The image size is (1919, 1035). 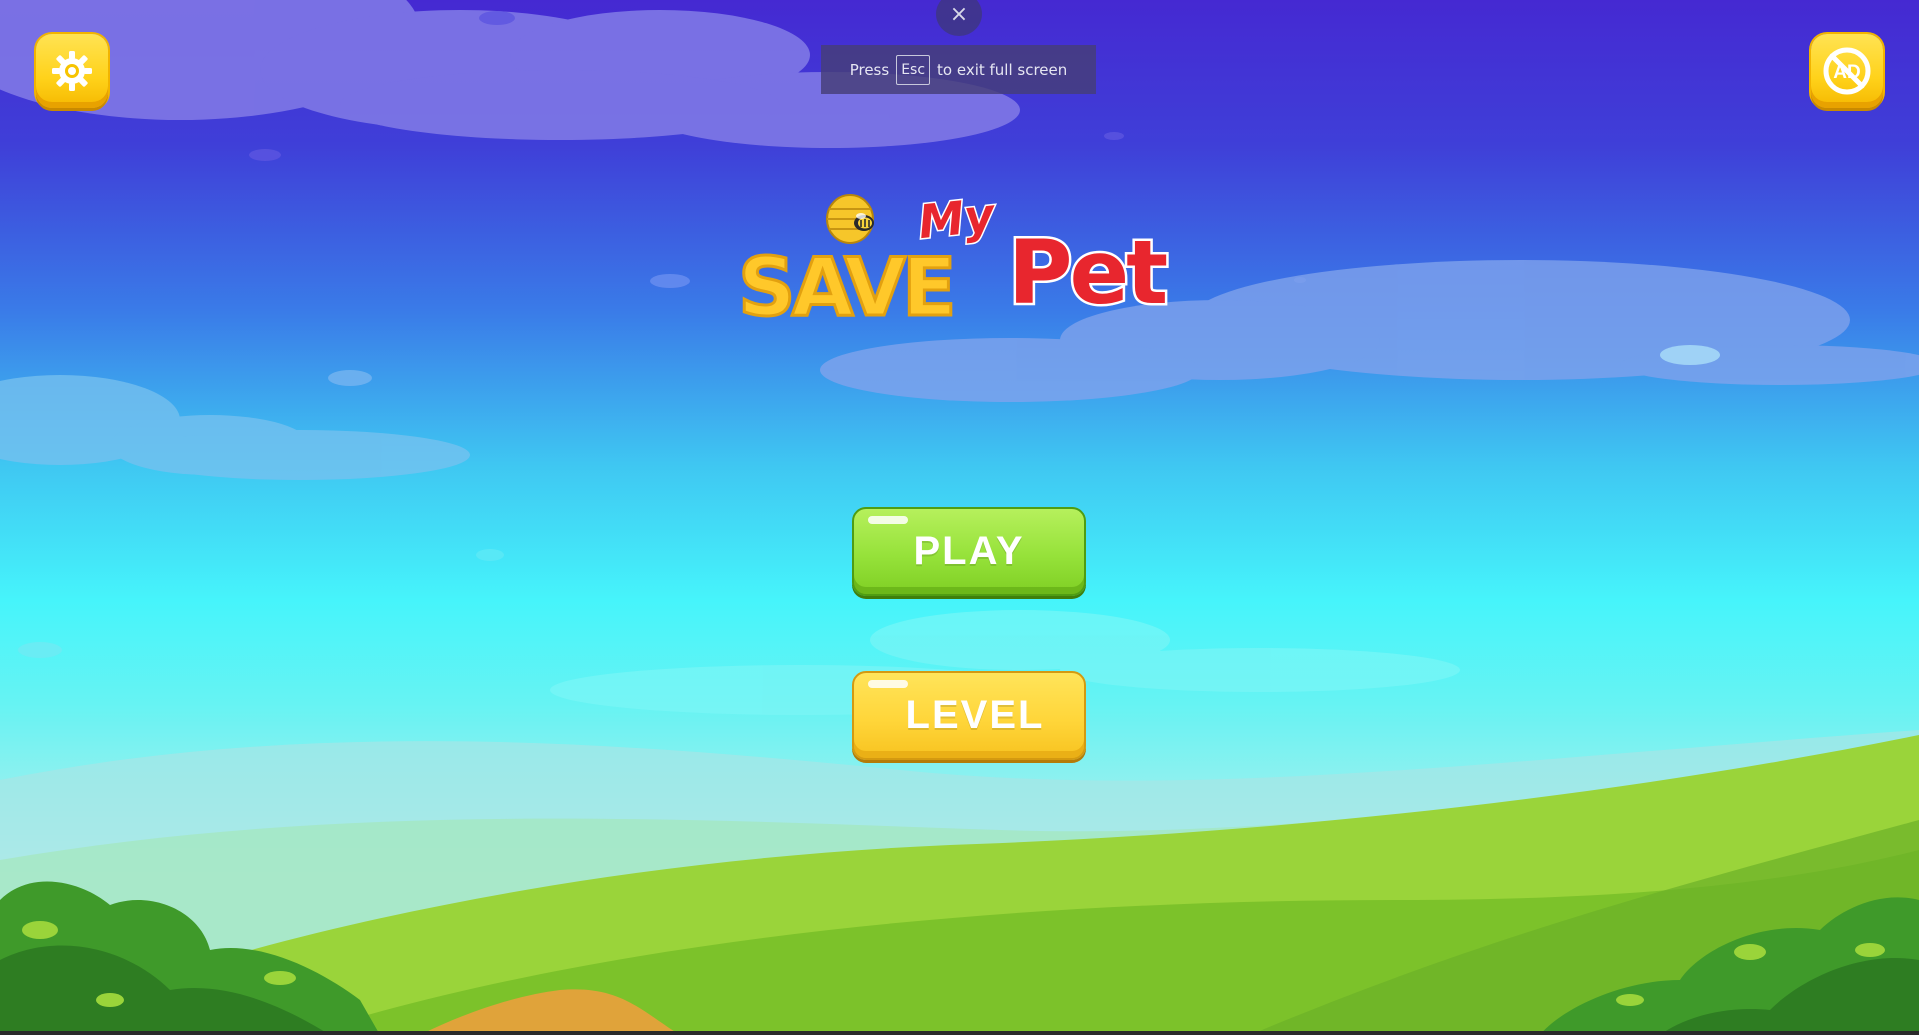 What do you see at coordinates (888, 684) in the screenshot?
I see `level-button-shine` at bounding box center [888, 684].